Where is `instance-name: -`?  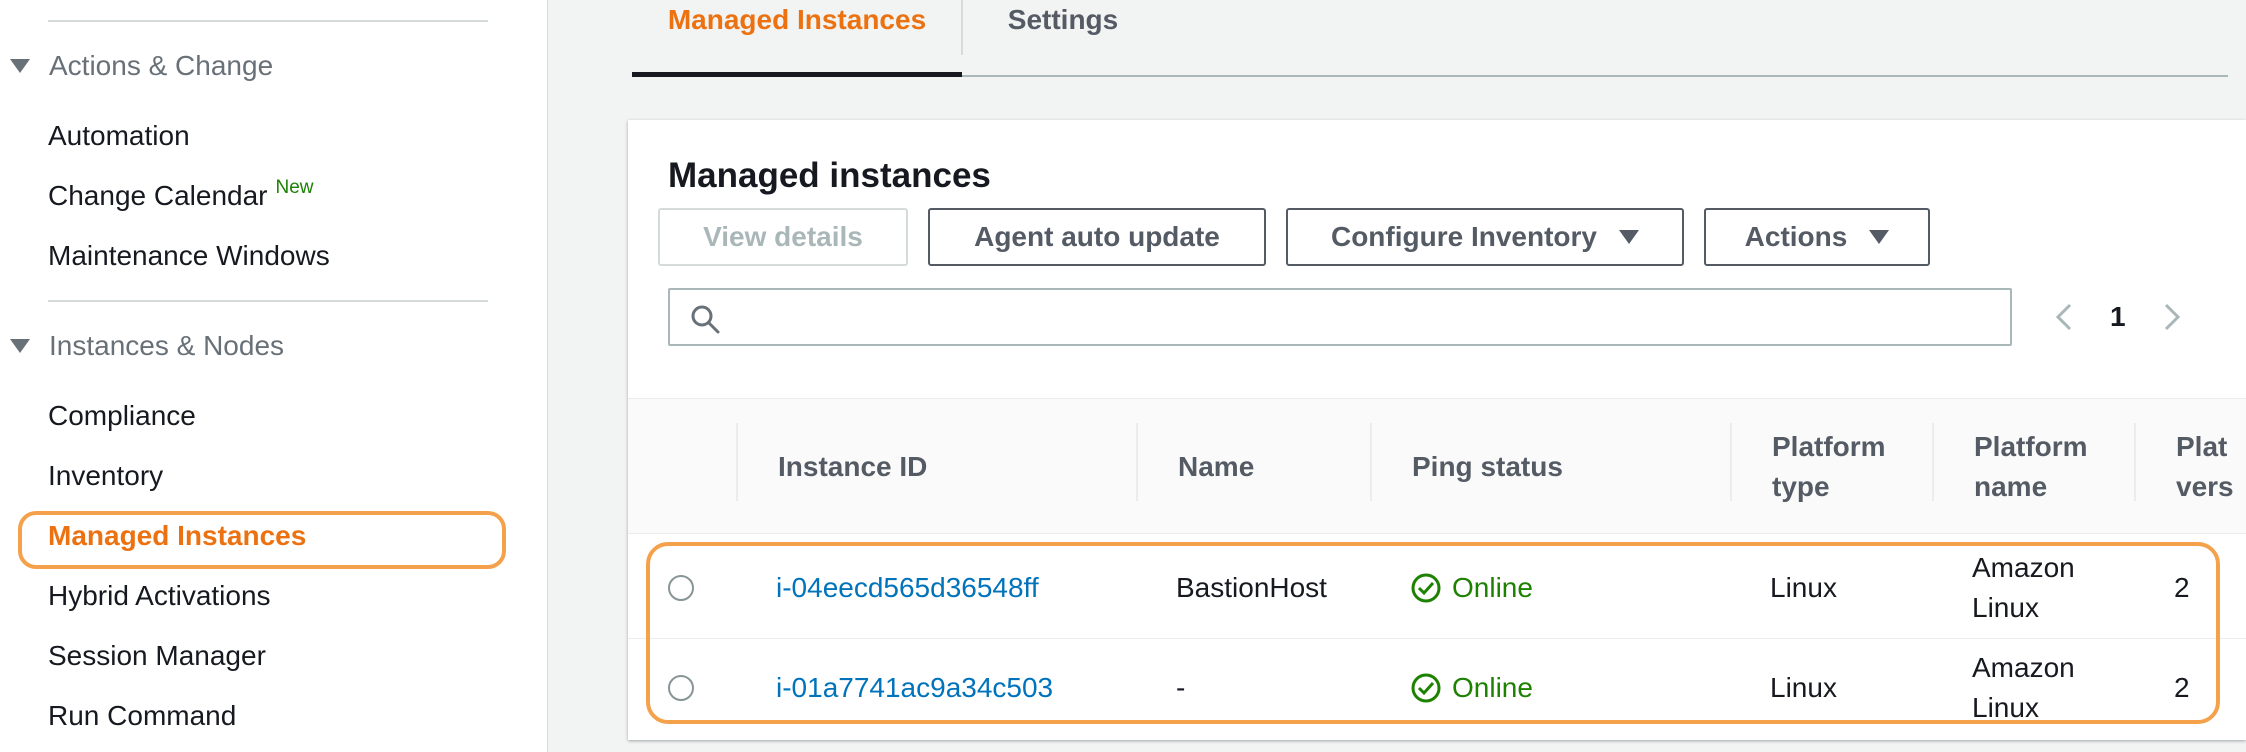 instance-name: - is located at coordinates (1181, 687).